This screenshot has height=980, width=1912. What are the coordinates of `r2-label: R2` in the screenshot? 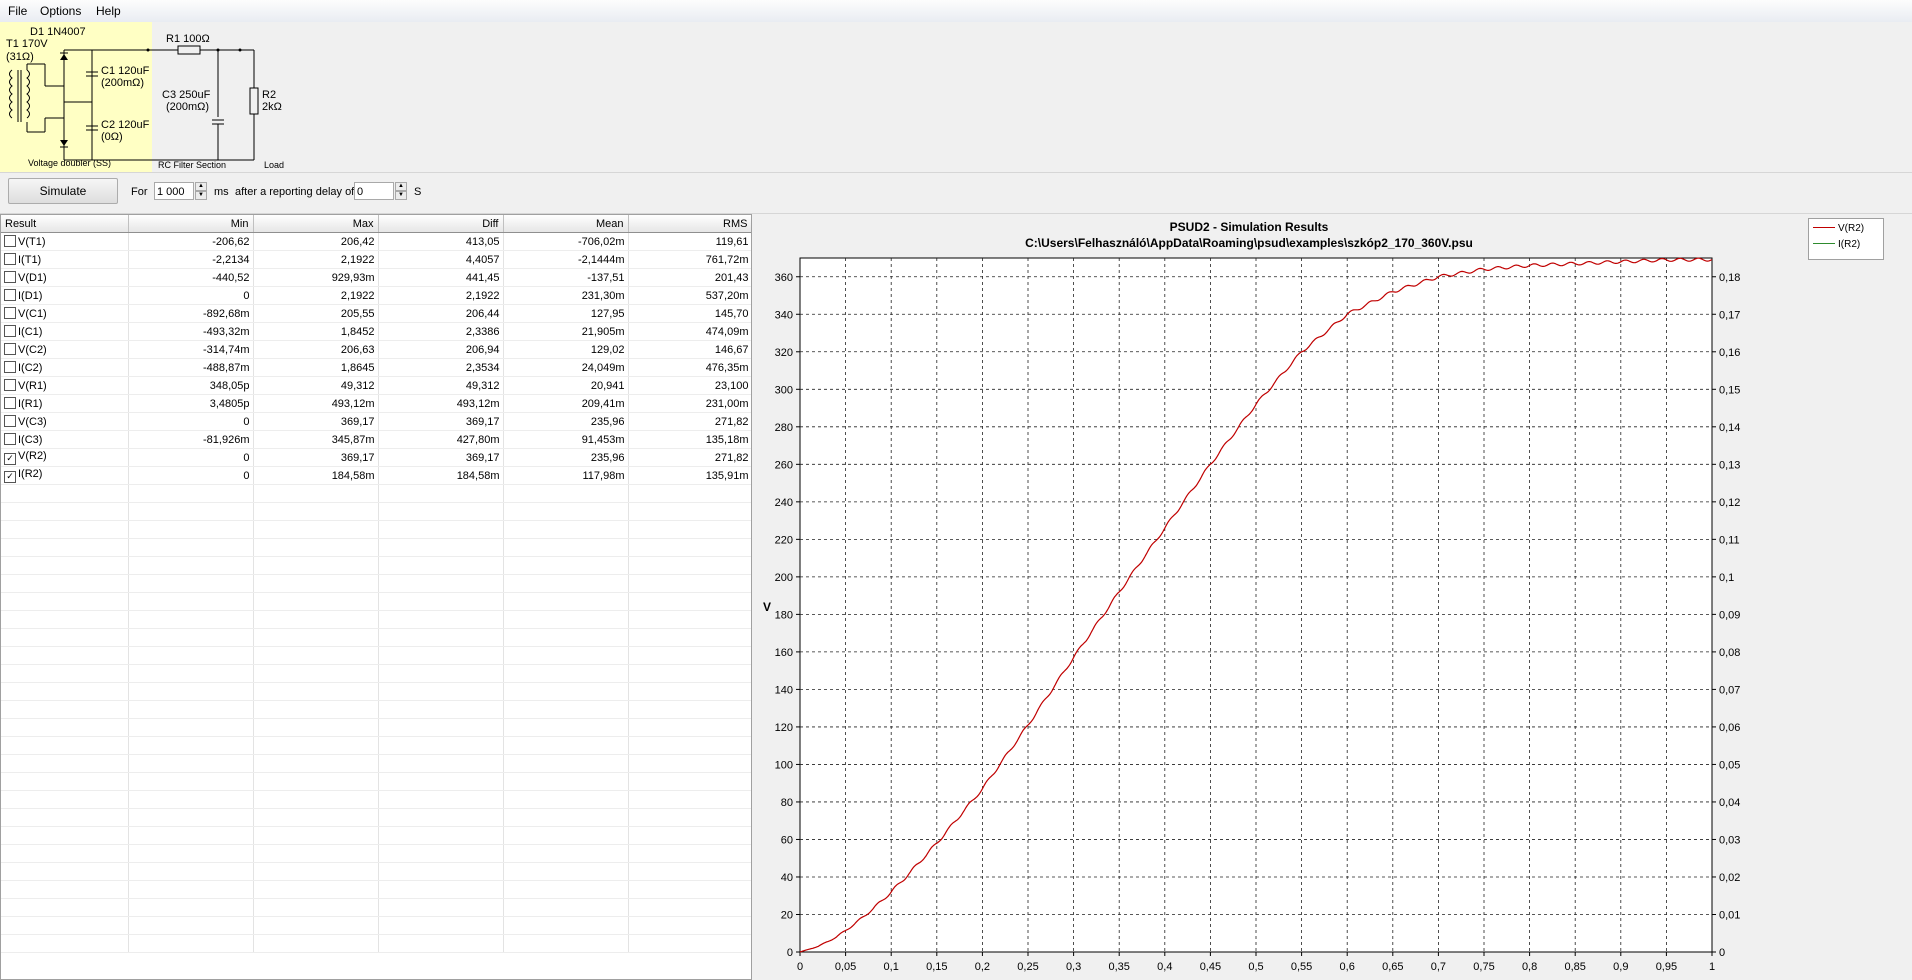 It's located at (269, 95).